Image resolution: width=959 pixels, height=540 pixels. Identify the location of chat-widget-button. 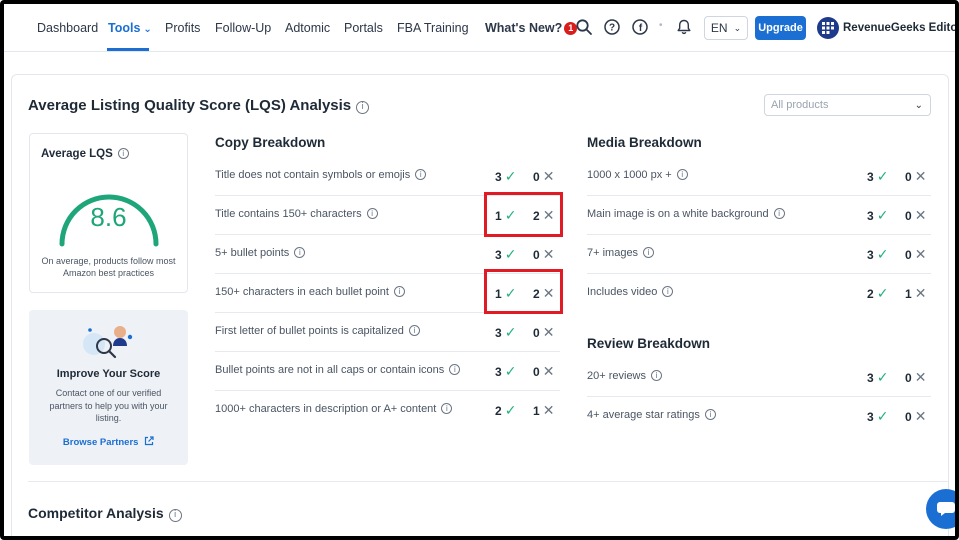
(940, 509).